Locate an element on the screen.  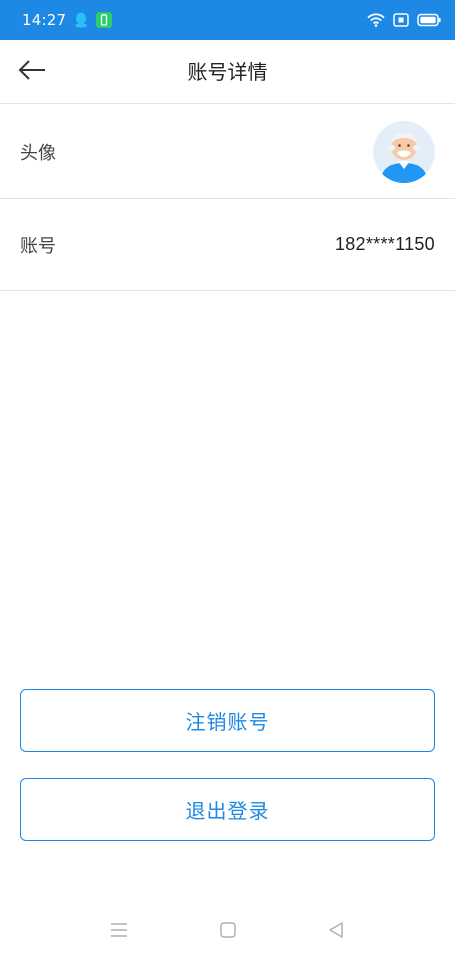
status-bar: 14:27 is located at coordinates (227, 20).